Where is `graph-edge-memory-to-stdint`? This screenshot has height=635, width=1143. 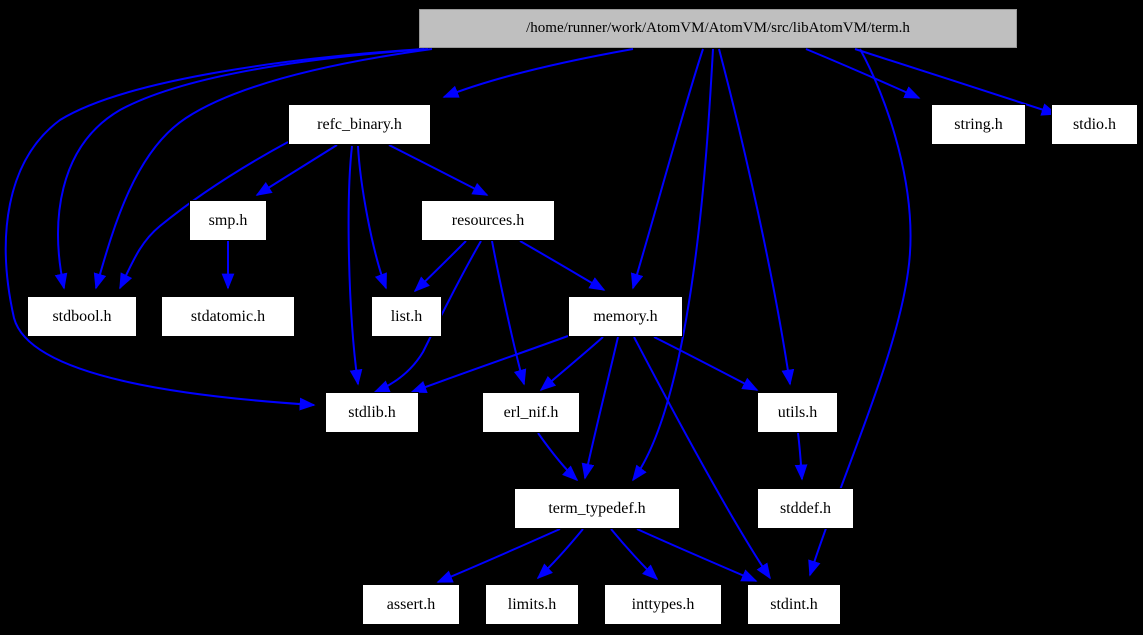
graph-edge-memory-to-stdint is located at coordinates (702, 458).